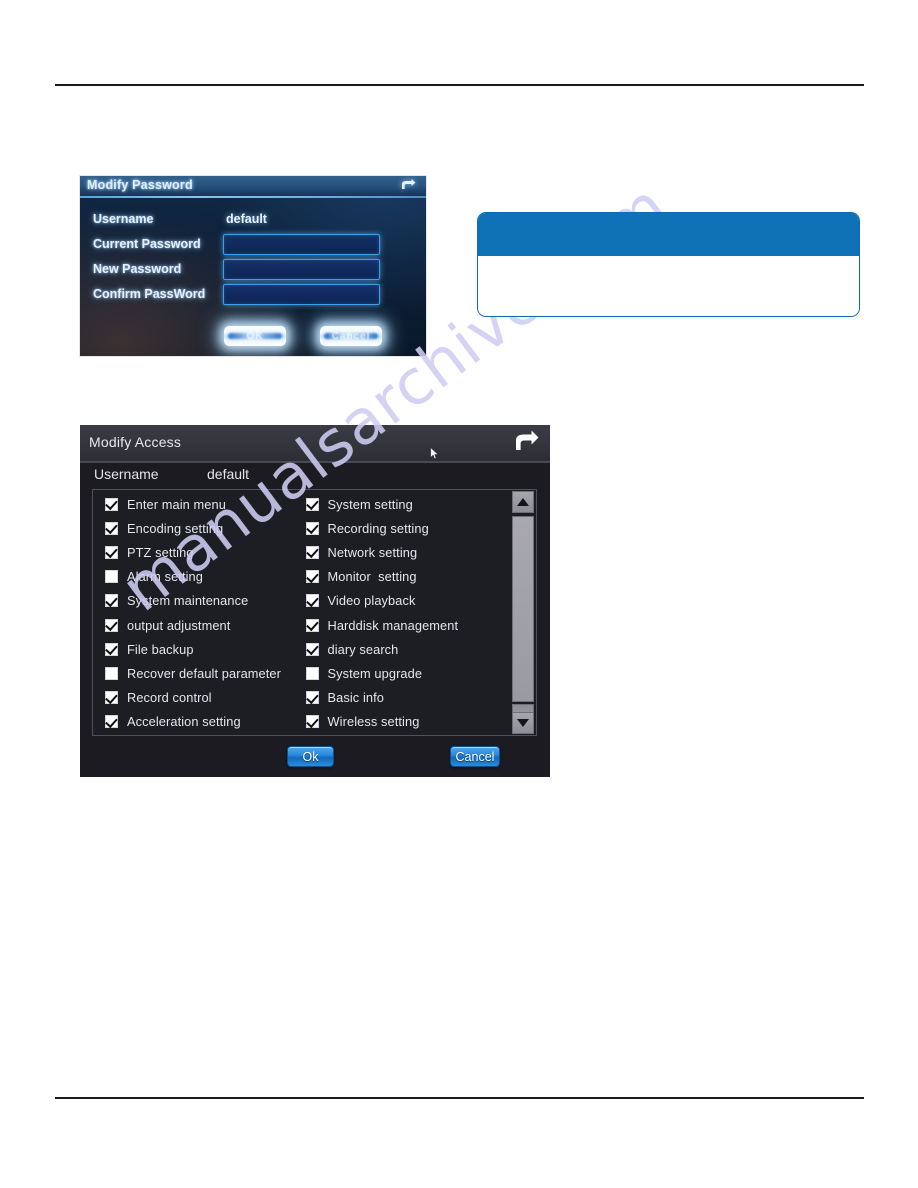  Describe the element at coordinates (228, 474) in the screenshot. I see `access-username-value: default` at that location.